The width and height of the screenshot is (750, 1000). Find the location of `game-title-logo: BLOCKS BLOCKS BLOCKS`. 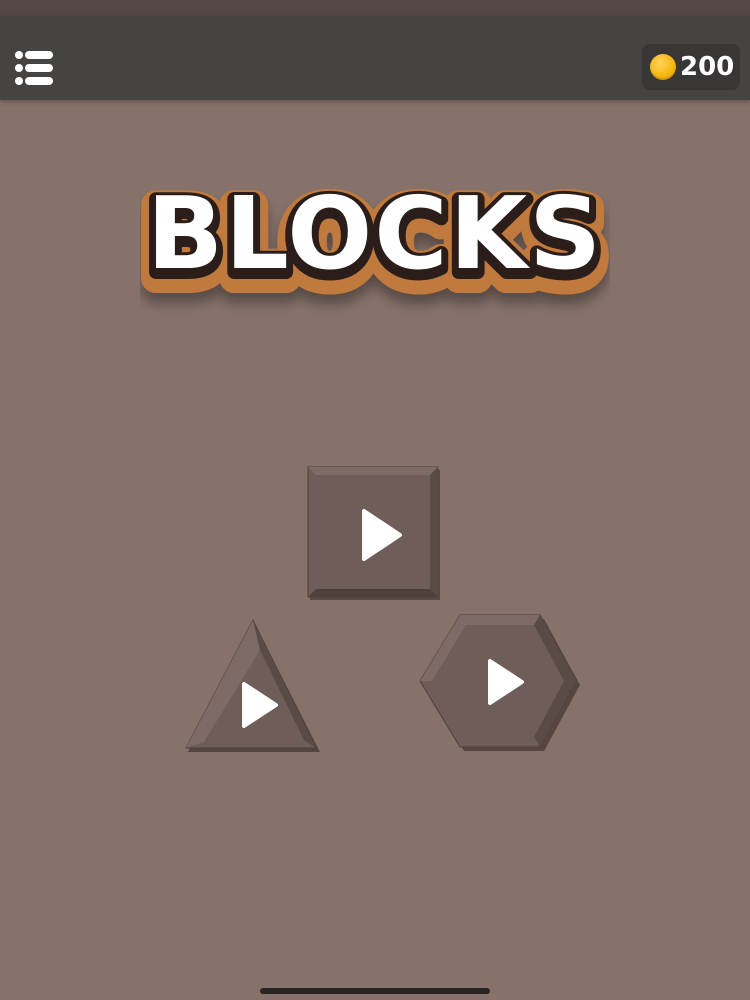

game-title-logo: BLOCKS BLOCKS BLOCKS is located at coordinates (375, 243).